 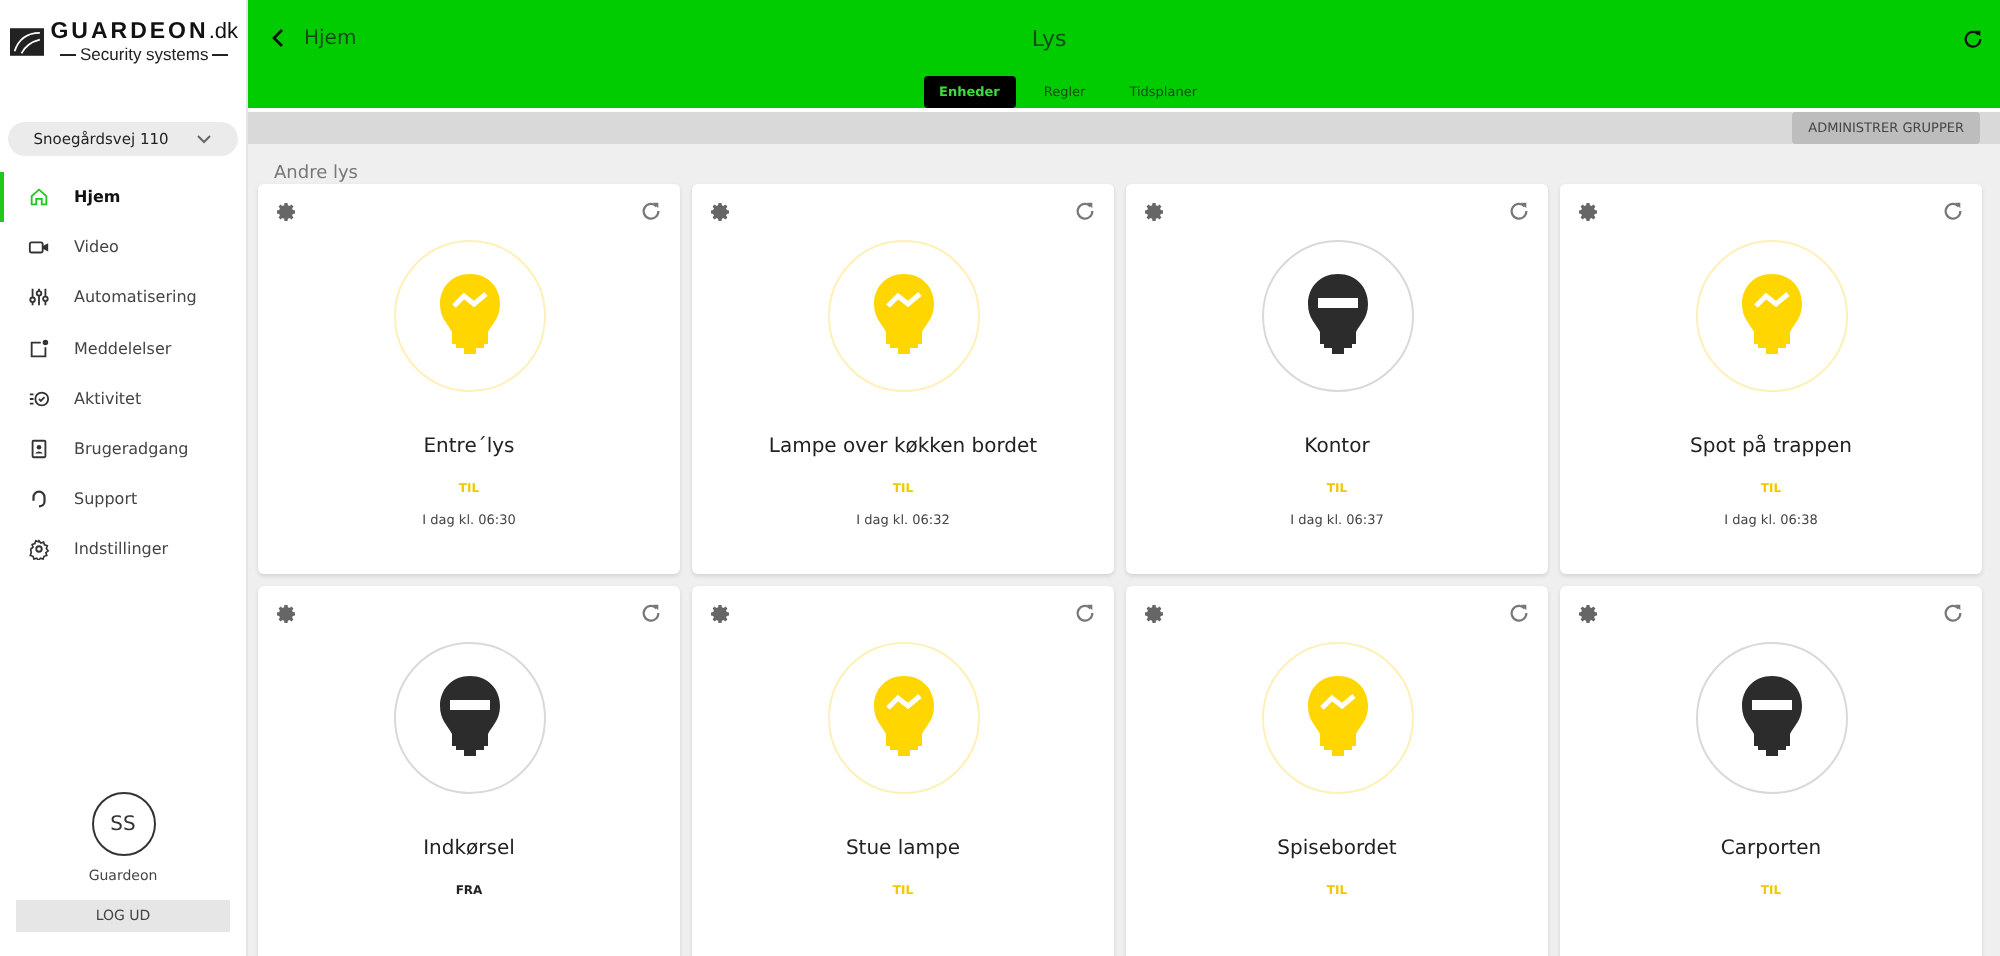 What do you see at coordinates (1337, 447) in the screenshot?
I see `light-name: Kontor` at bounding box center [1337, 447].